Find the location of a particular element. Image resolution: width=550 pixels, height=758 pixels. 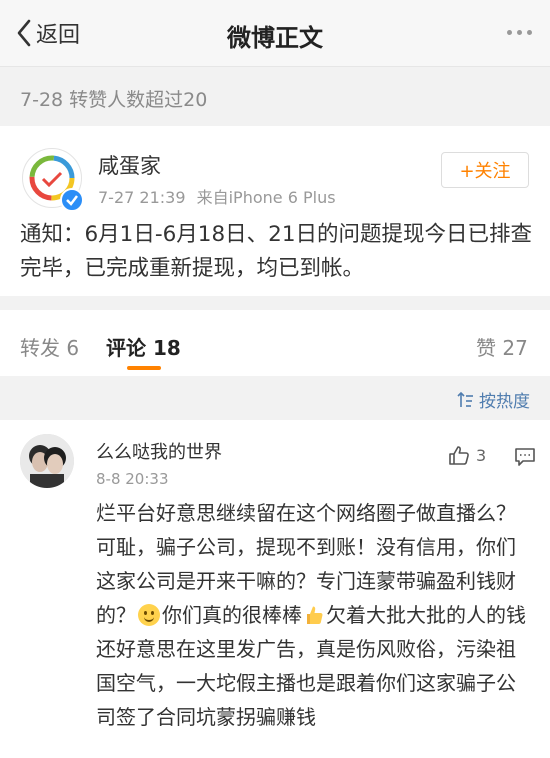

nav-bar: 返回 微博正文 is located at coordinates (275, 33).